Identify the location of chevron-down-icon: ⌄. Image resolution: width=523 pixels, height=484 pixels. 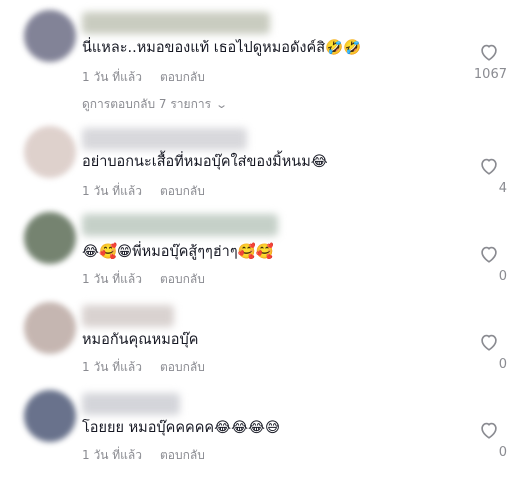
(222, 104).